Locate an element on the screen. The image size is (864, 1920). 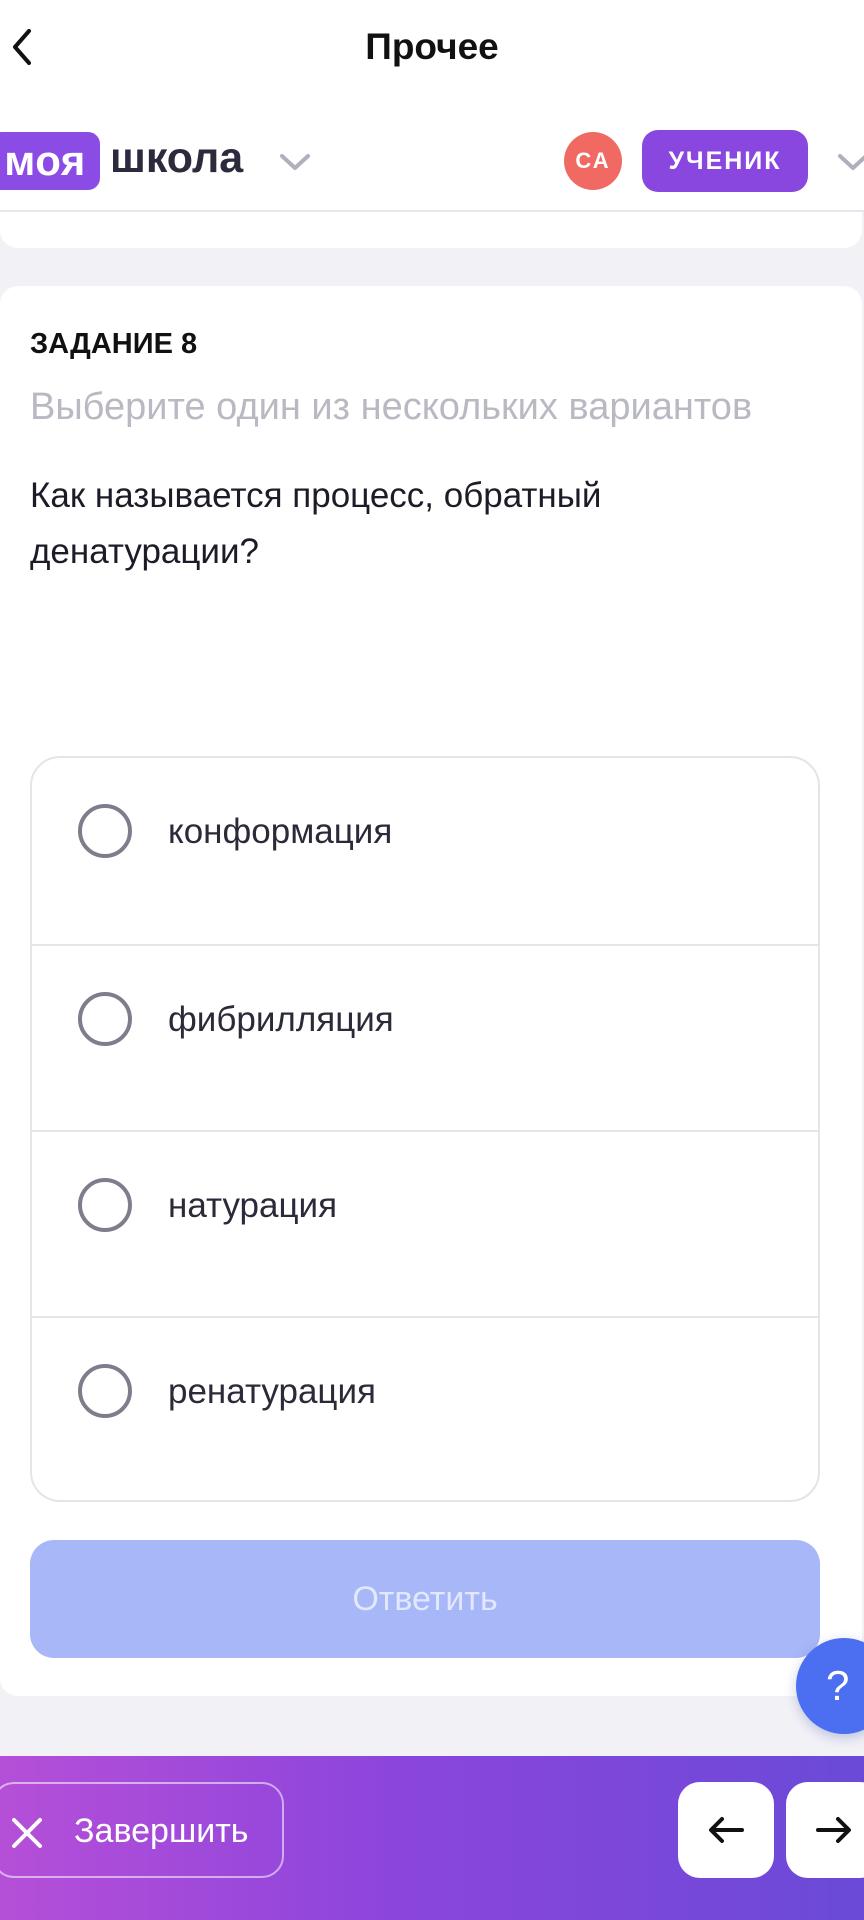
option-item: натурация is located at coordinates (425, 1223).